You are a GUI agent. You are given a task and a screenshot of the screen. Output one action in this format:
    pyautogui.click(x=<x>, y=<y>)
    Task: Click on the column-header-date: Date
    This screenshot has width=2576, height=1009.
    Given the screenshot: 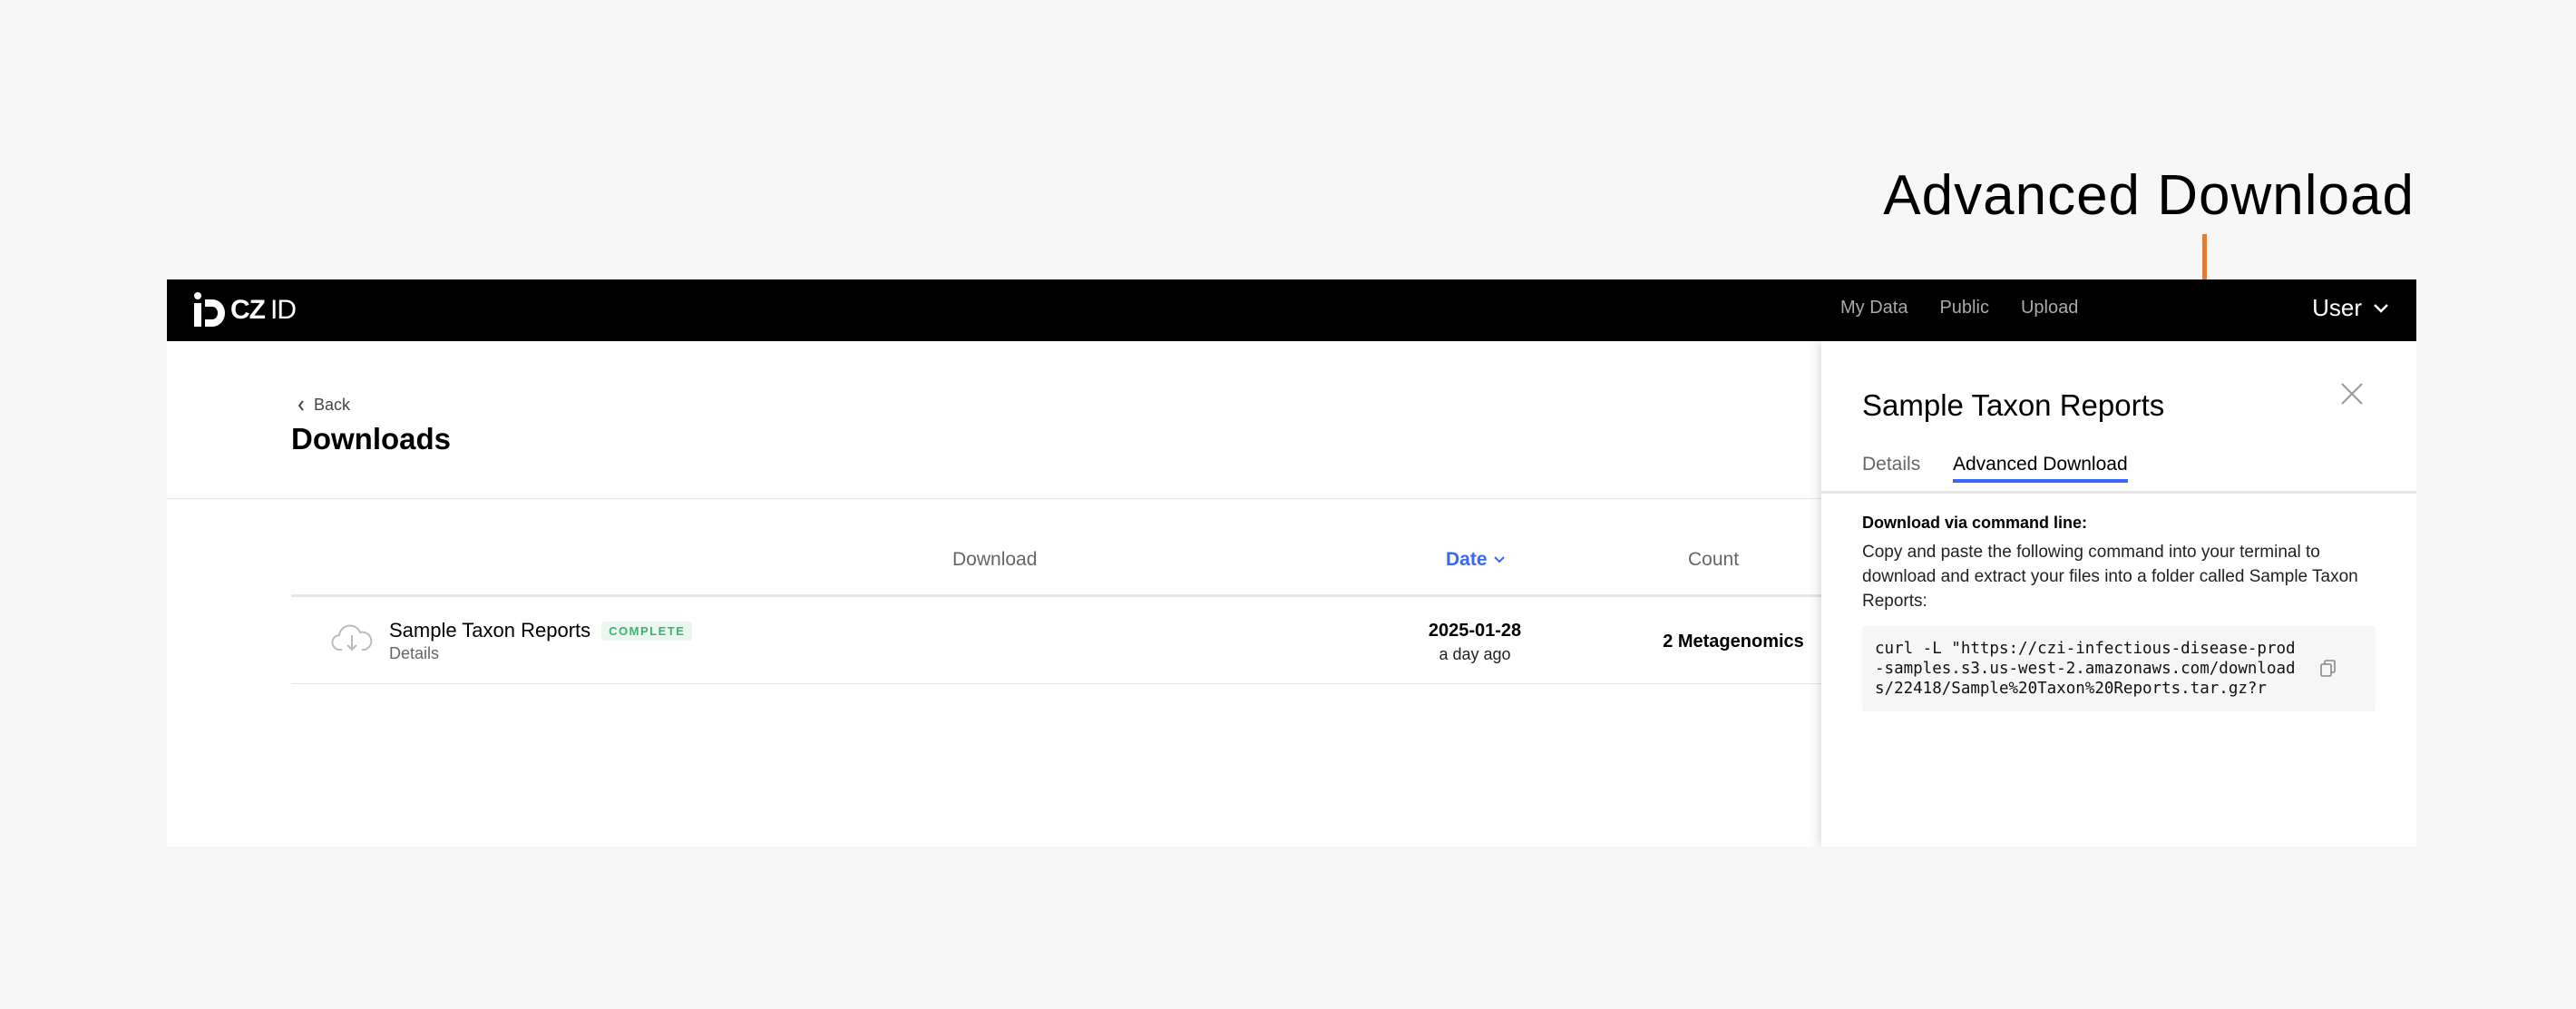 What is the action you would take?
    pyautogui.click(x=1476, y=560)
    